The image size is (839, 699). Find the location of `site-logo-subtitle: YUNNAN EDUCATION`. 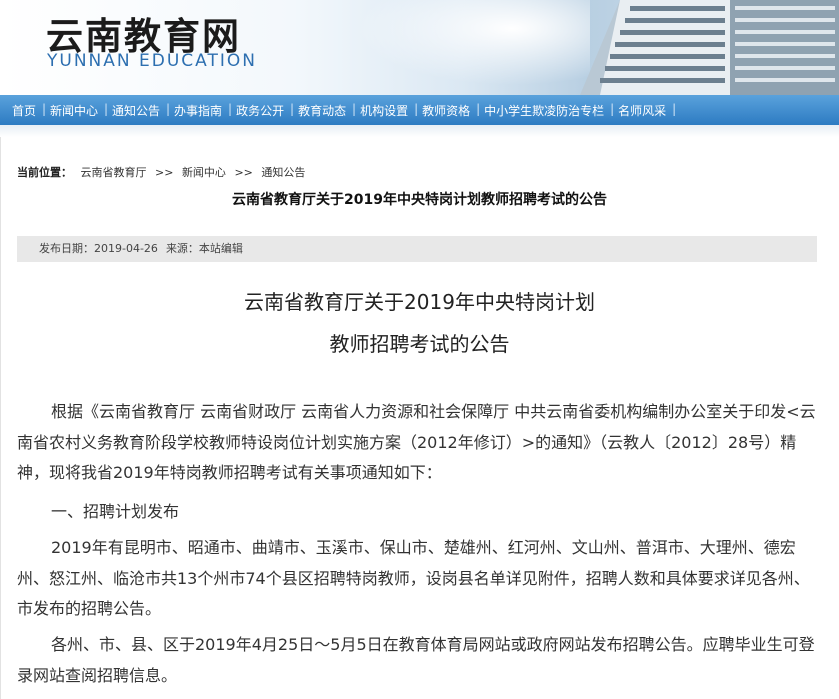

site-logo-subtitle: YUNNAN EDUCATION is located at coordinates (152, 61).